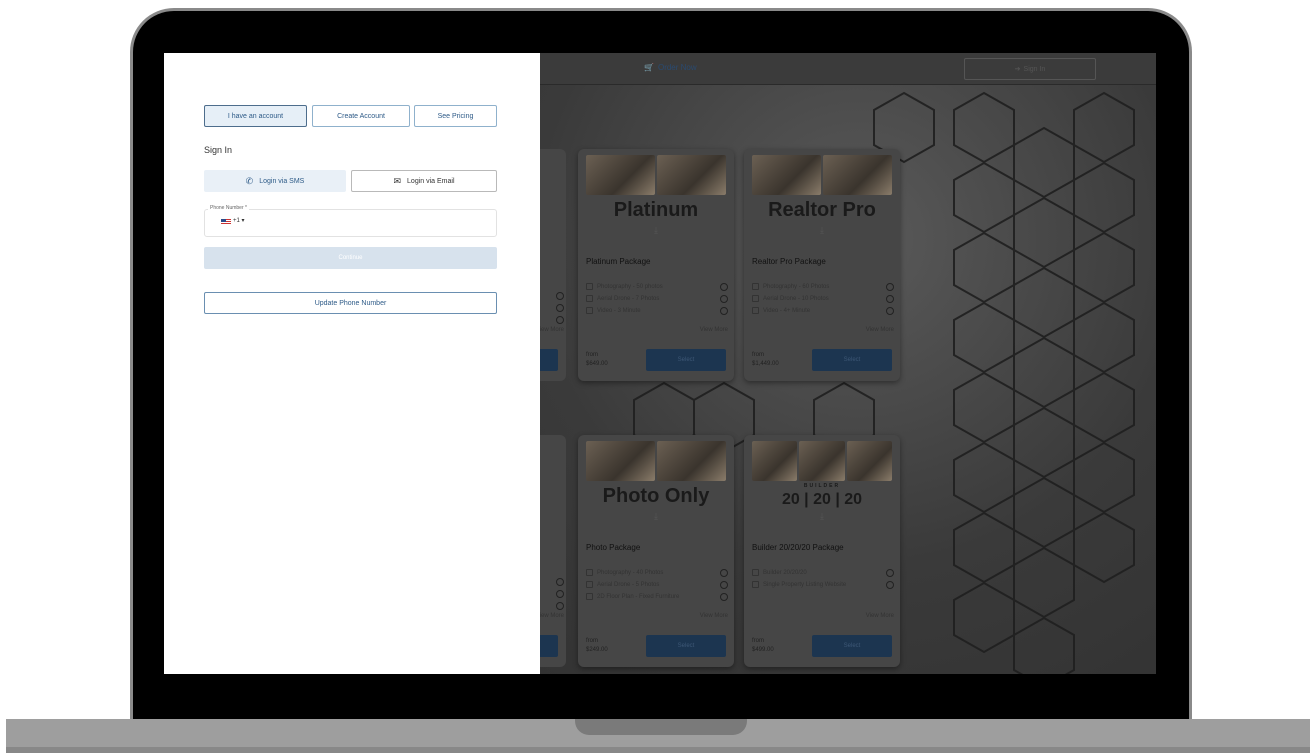  I want to click on feature-label: Photography - 50 photos, so click(630, 286).